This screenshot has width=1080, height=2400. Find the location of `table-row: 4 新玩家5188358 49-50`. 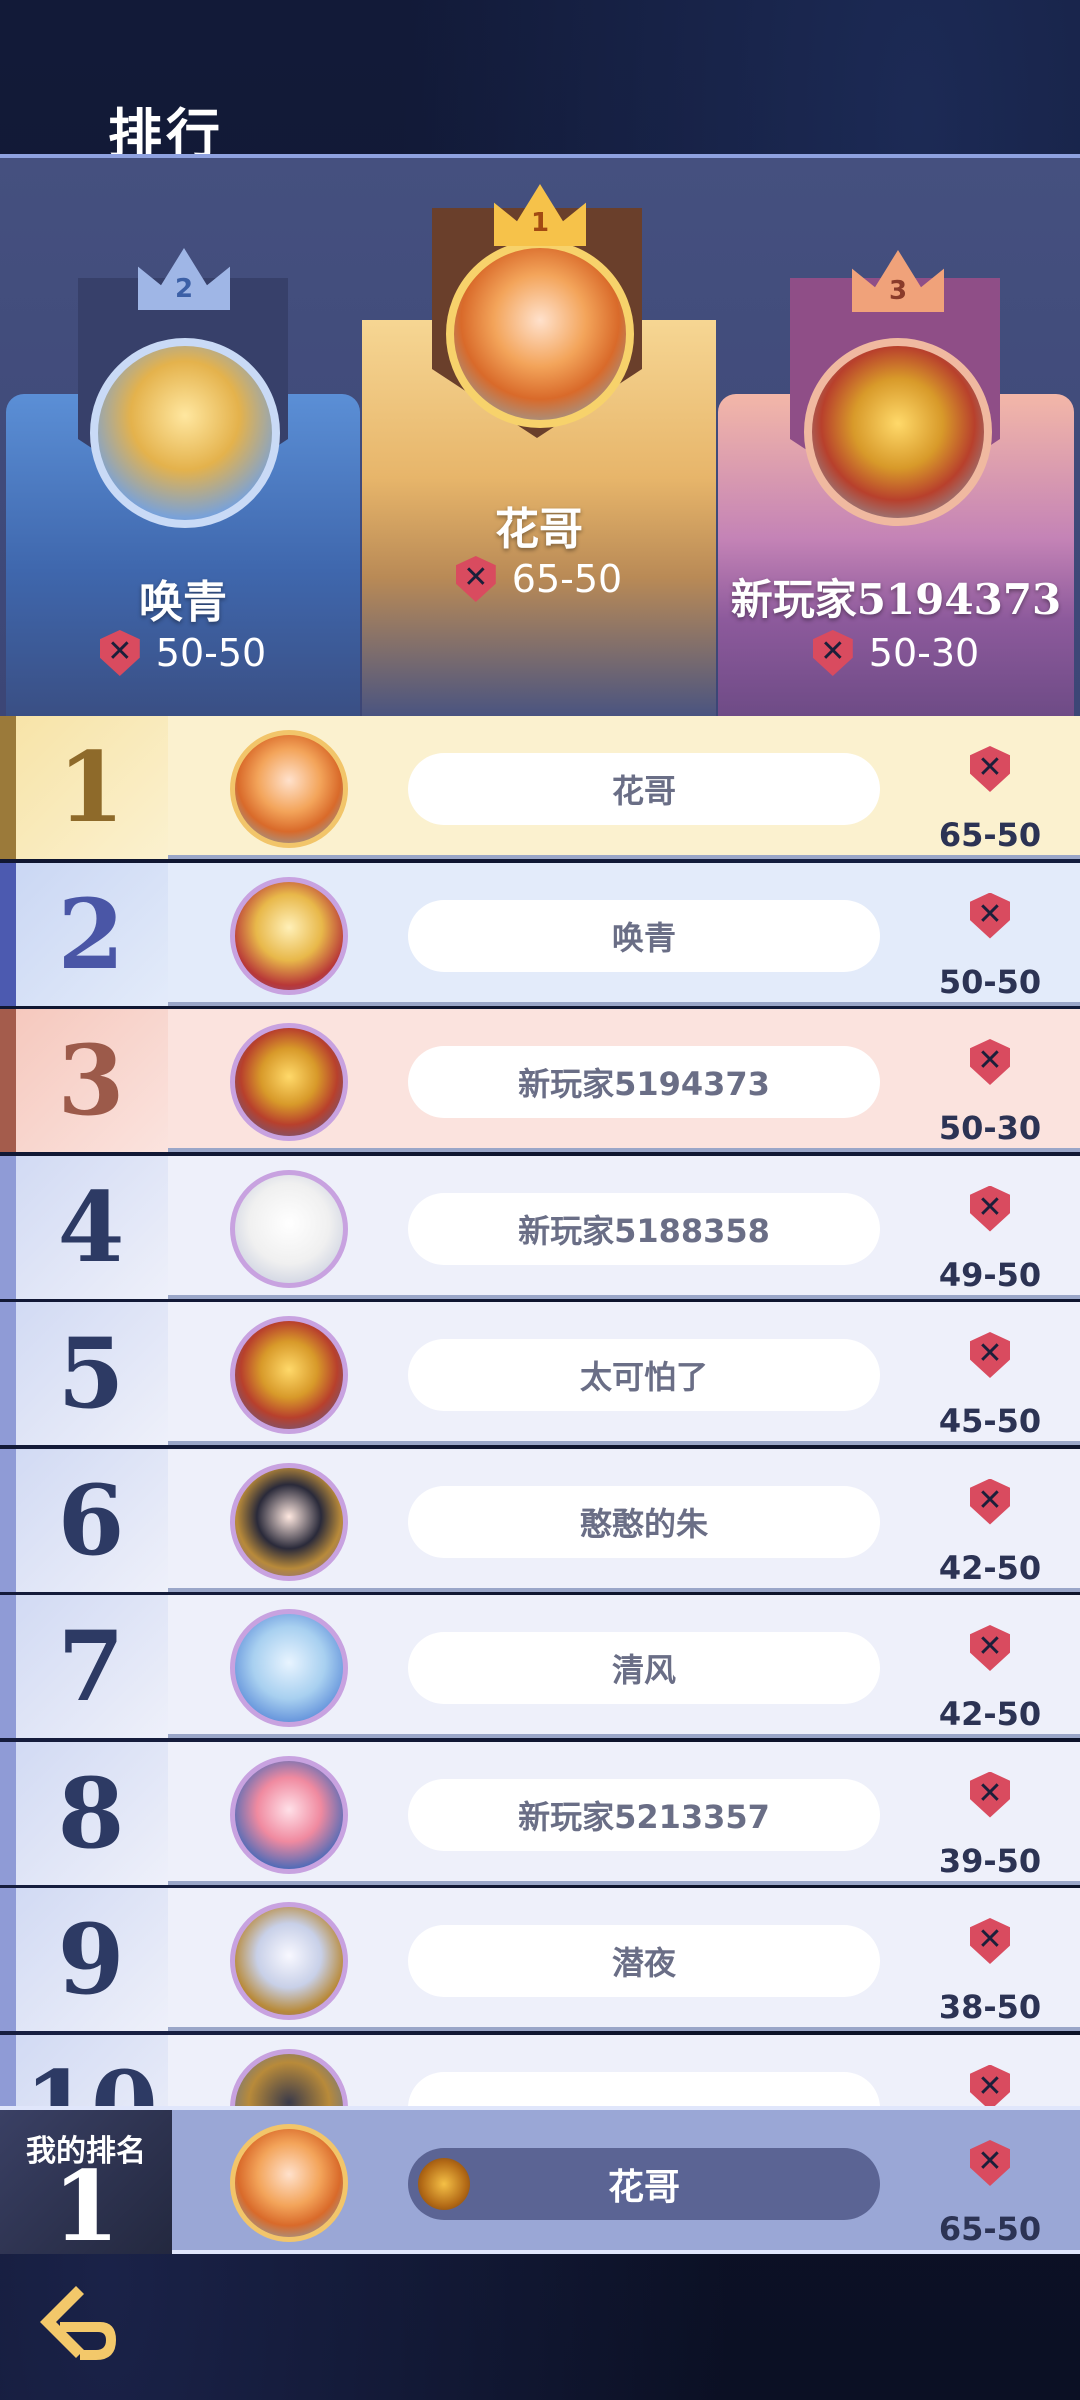

table-row: 4 新玩家5188358 49-50 is located at coordinates (540, 1227).